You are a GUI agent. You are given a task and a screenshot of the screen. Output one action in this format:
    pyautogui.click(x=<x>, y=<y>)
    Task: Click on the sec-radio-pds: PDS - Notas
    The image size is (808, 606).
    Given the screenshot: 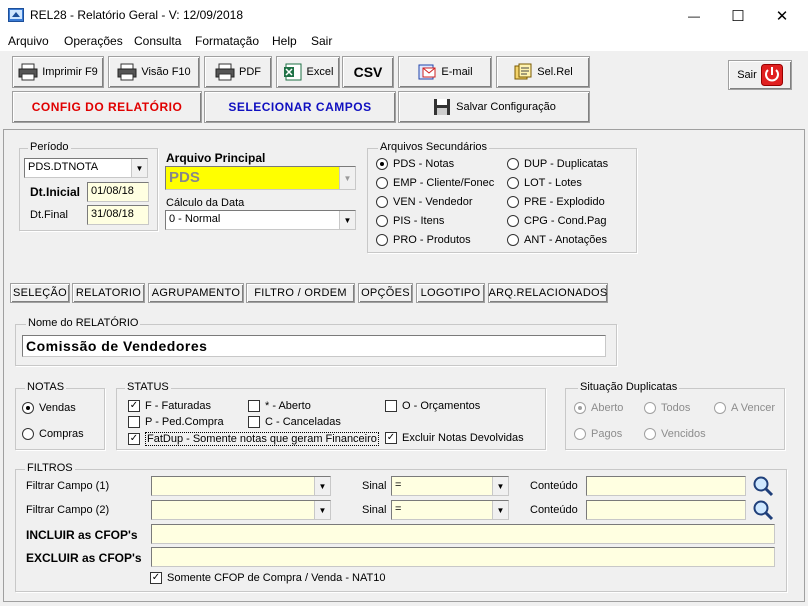 What is the action you would take?
    pyautogui.click(x=415, y=164)
    